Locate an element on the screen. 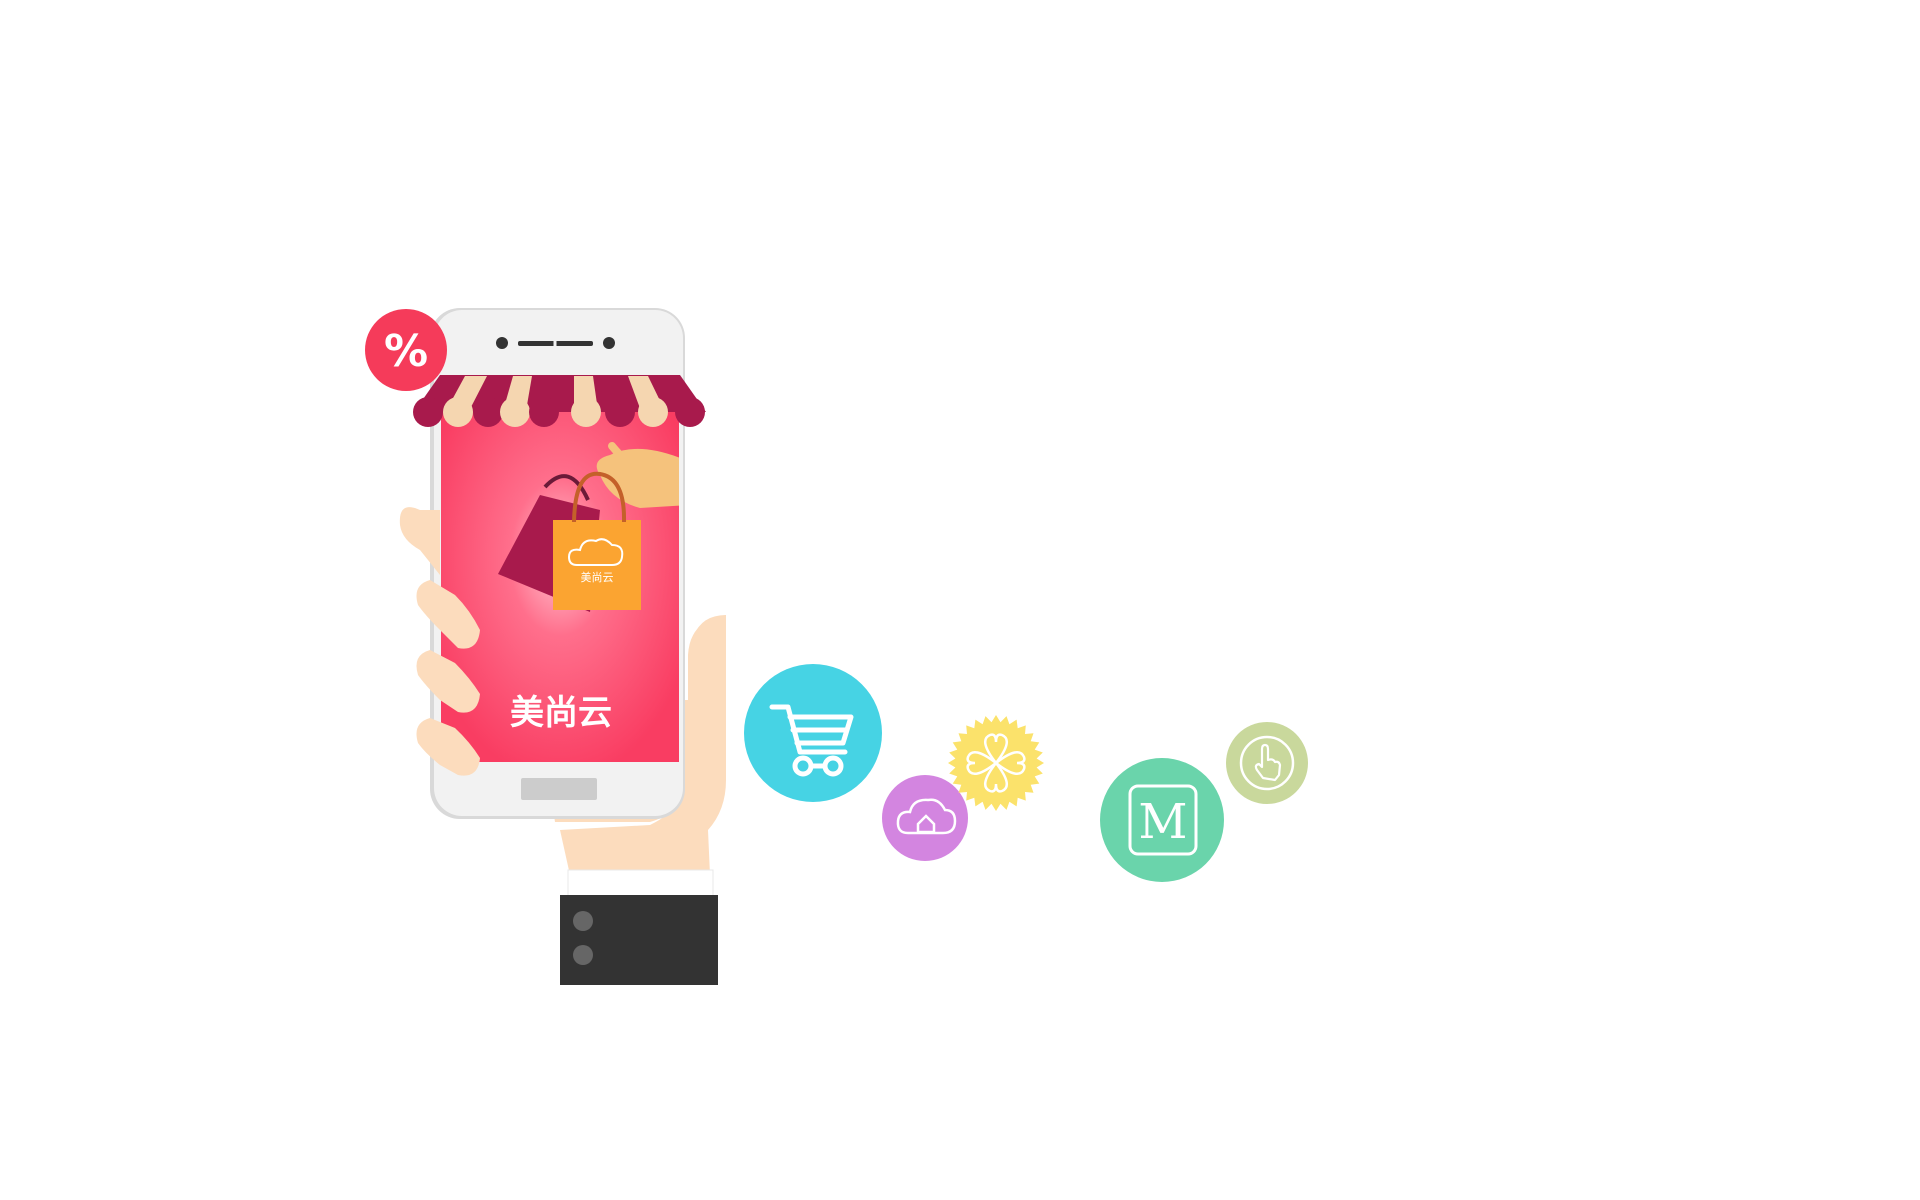  letter-m-label: M is located at coordinates (1162, 822).